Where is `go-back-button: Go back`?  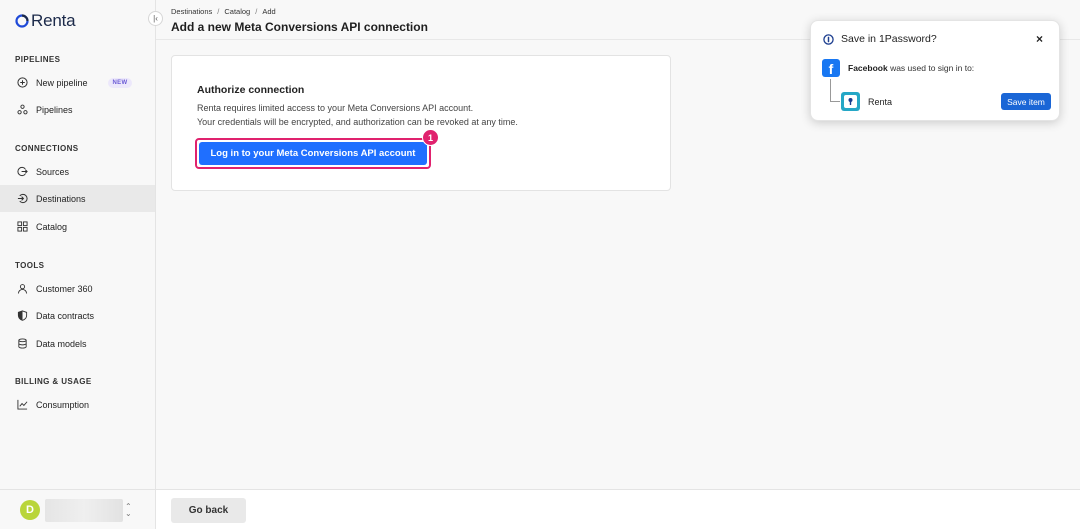 go-back-button: Go back is located at coordinates (208, 510).